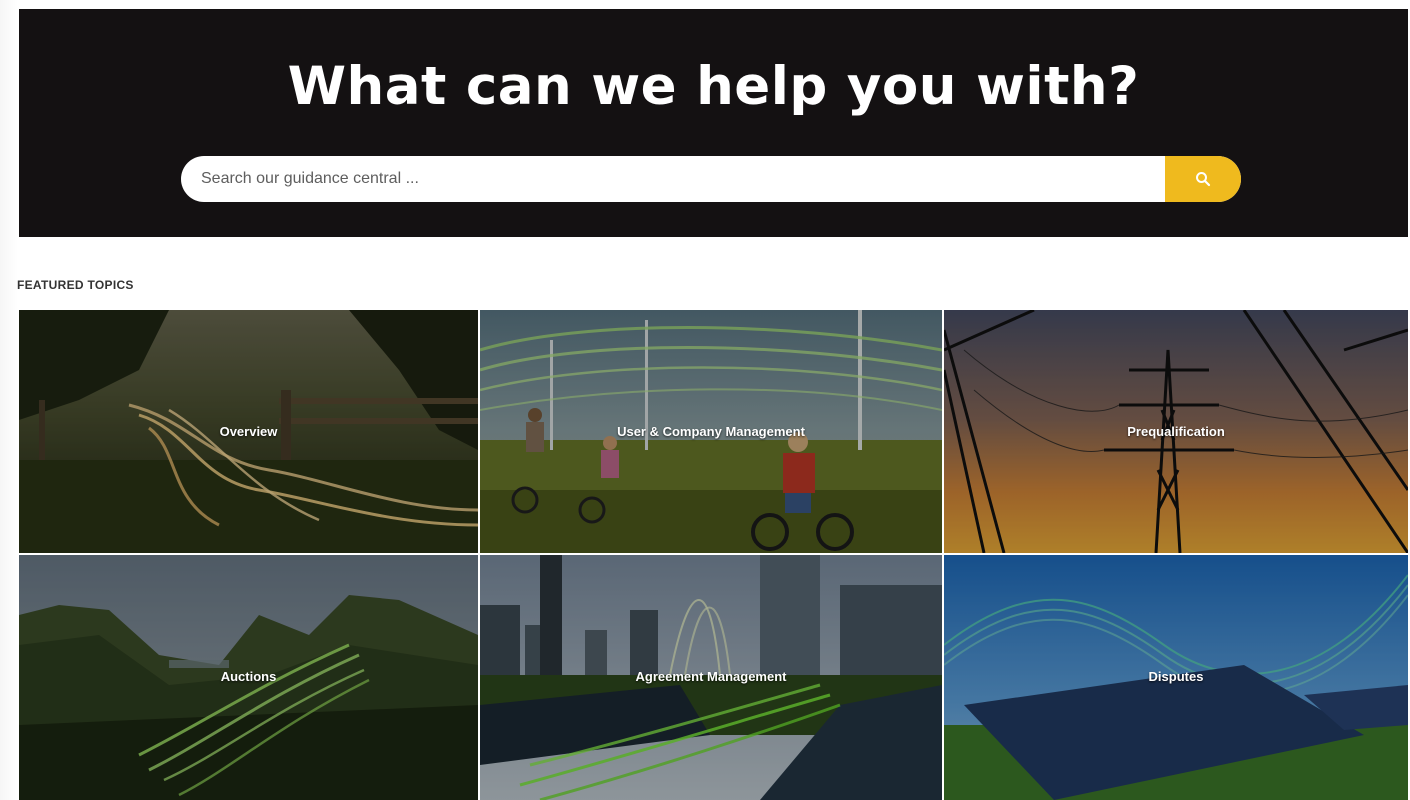 The height and width of the screenshot is (800, 1410). I want to click on topic-tile-prequalification: Prequalification, so click(1176, 431).